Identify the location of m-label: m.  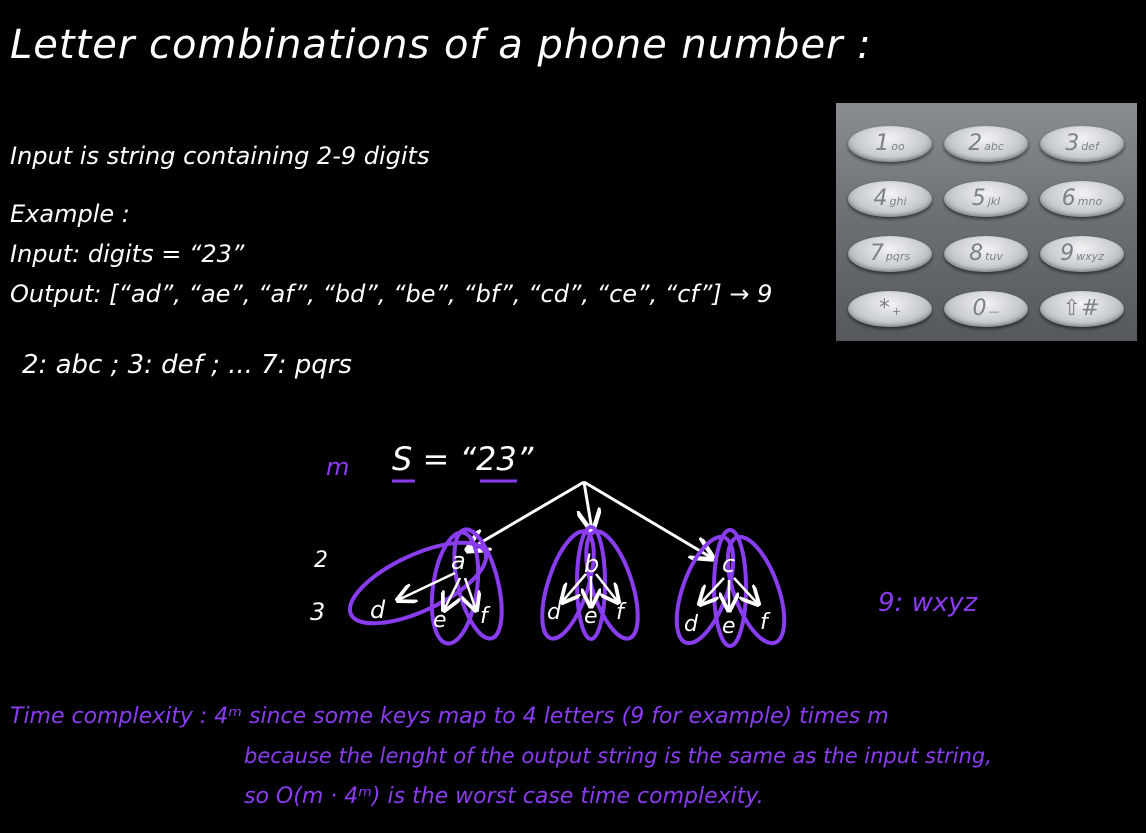
(338, 467).